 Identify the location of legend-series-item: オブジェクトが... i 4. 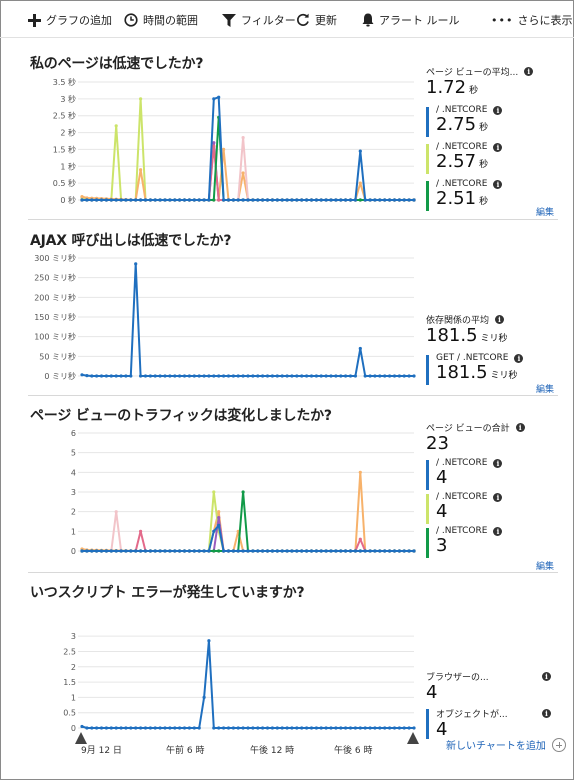
(491, 723).